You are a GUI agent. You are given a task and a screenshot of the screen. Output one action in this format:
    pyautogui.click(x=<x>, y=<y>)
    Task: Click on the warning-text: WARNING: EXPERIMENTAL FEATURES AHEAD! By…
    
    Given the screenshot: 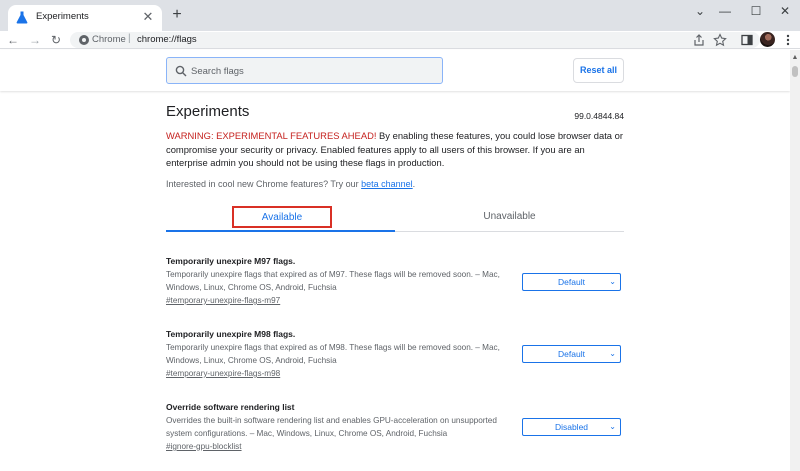 What is the action you would take?
    pyautogui.click(x=395, y=149)
    